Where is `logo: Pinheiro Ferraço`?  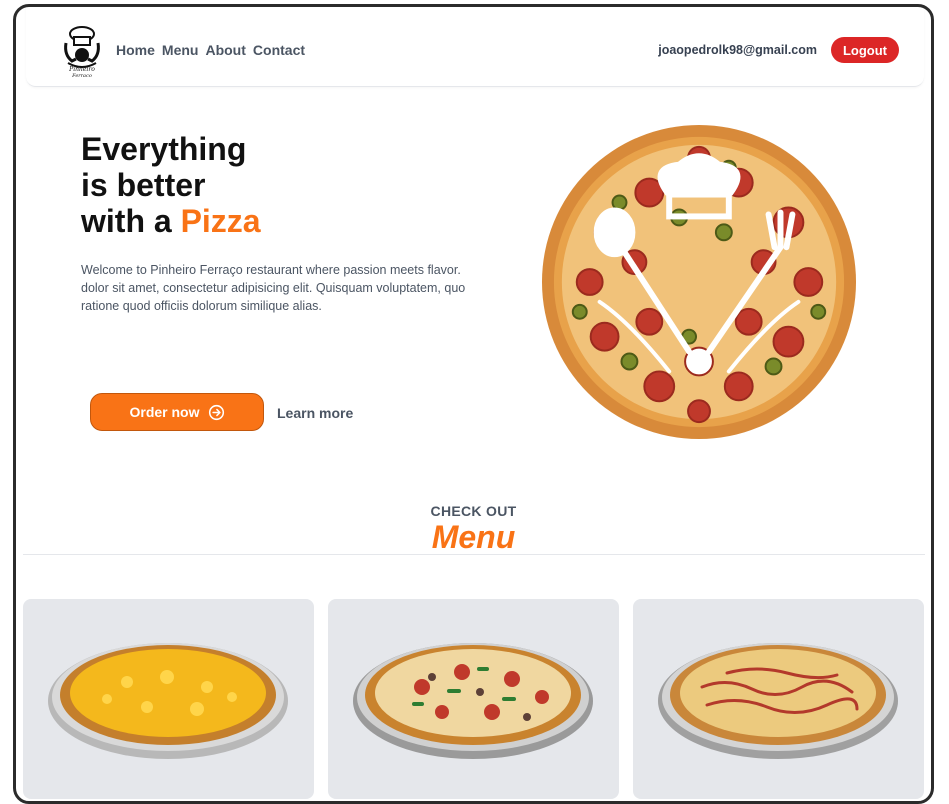
logo: Pinheiro Ferraço is located at coordinates (82, 51).